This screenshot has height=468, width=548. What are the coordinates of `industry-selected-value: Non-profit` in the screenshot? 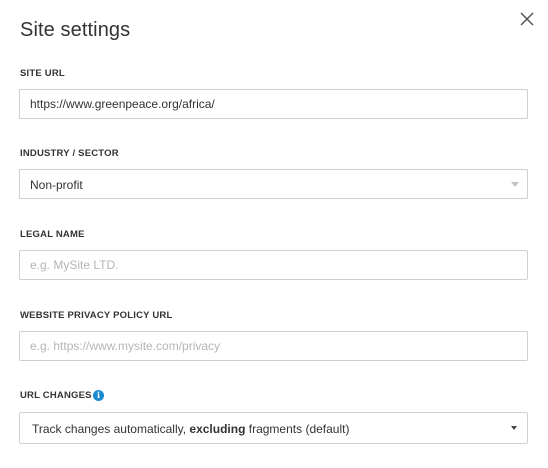 It's located at (56, 185).